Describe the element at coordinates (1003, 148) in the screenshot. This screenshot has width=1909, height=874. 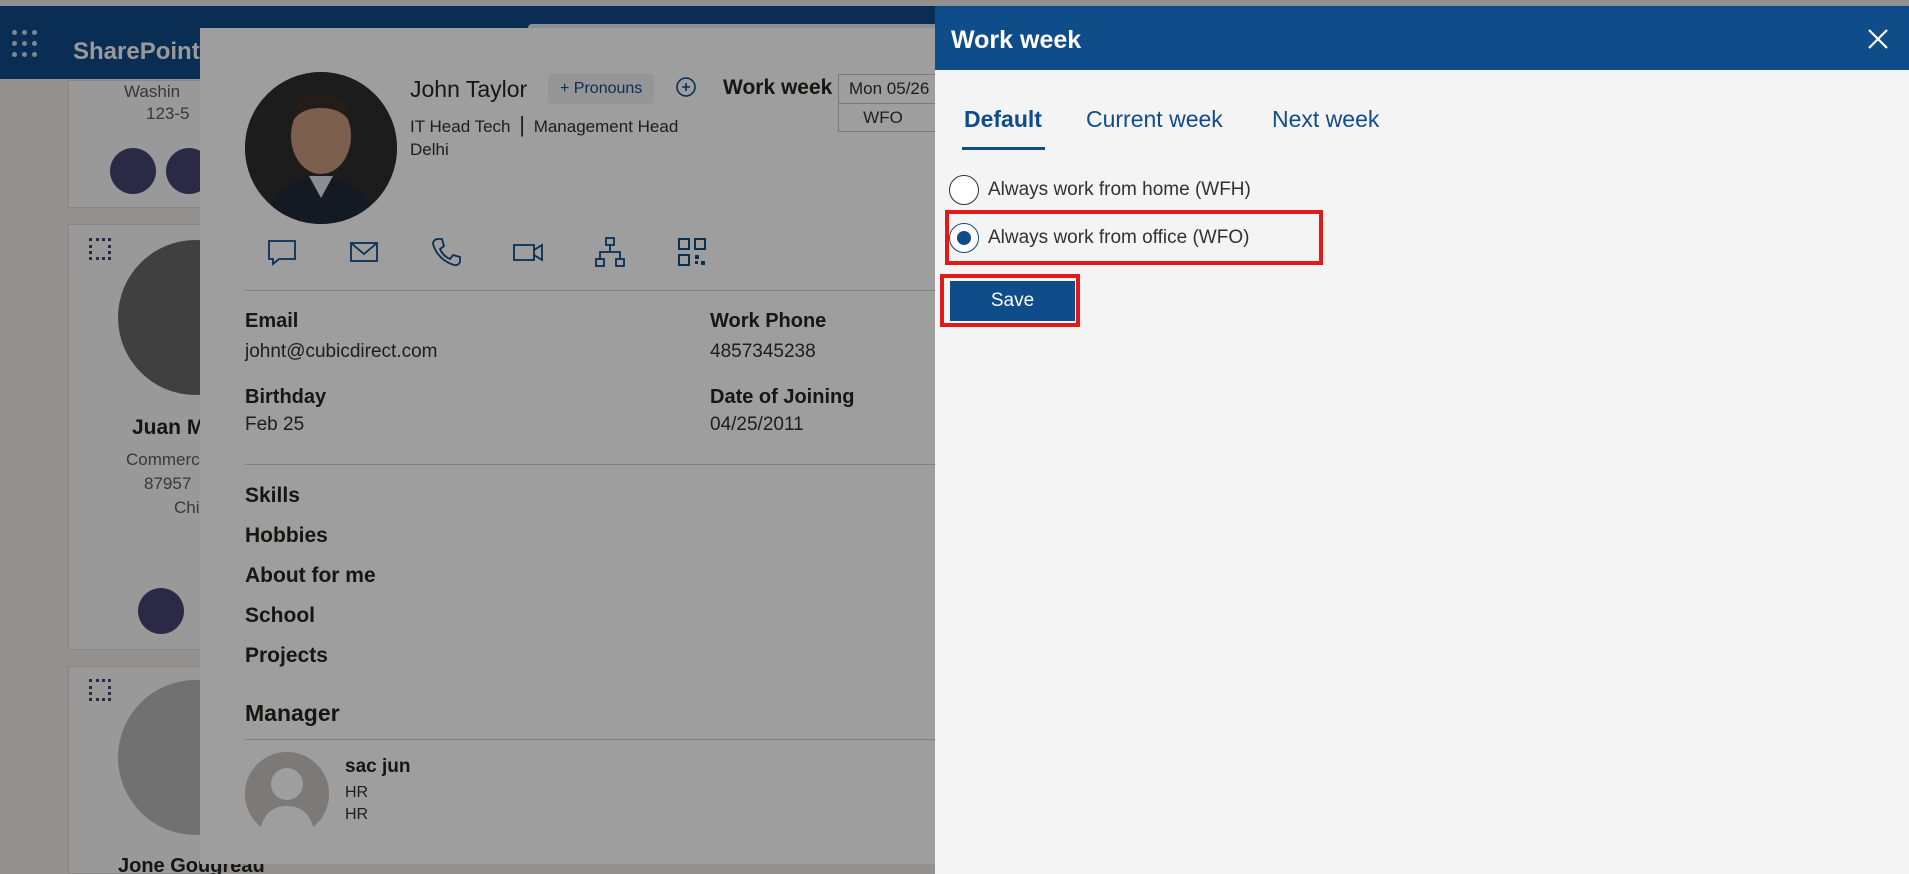
I see `active-tab-indicator` at that location.